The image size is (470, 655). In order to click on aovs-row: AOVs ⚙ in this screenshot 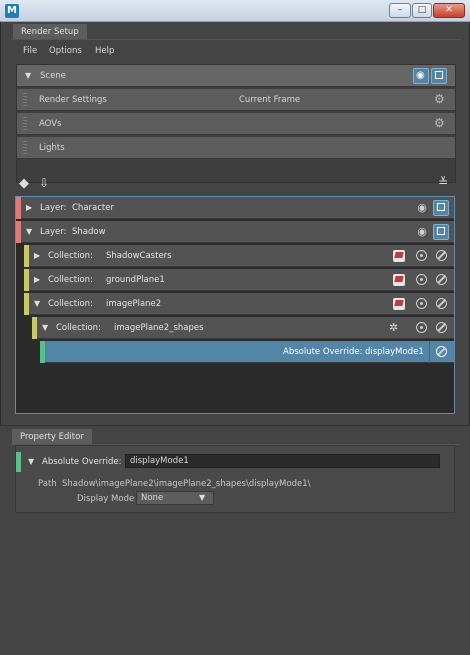, I will do `click(236, 124)`.